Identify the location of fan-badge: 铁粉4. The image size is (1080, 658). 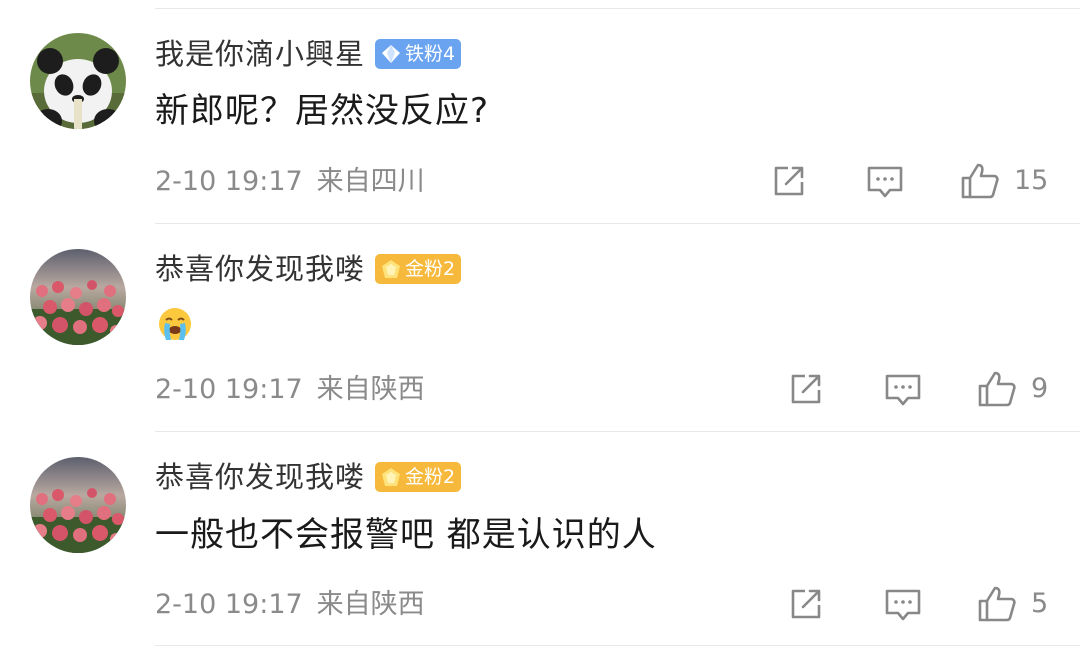
(418, 54).